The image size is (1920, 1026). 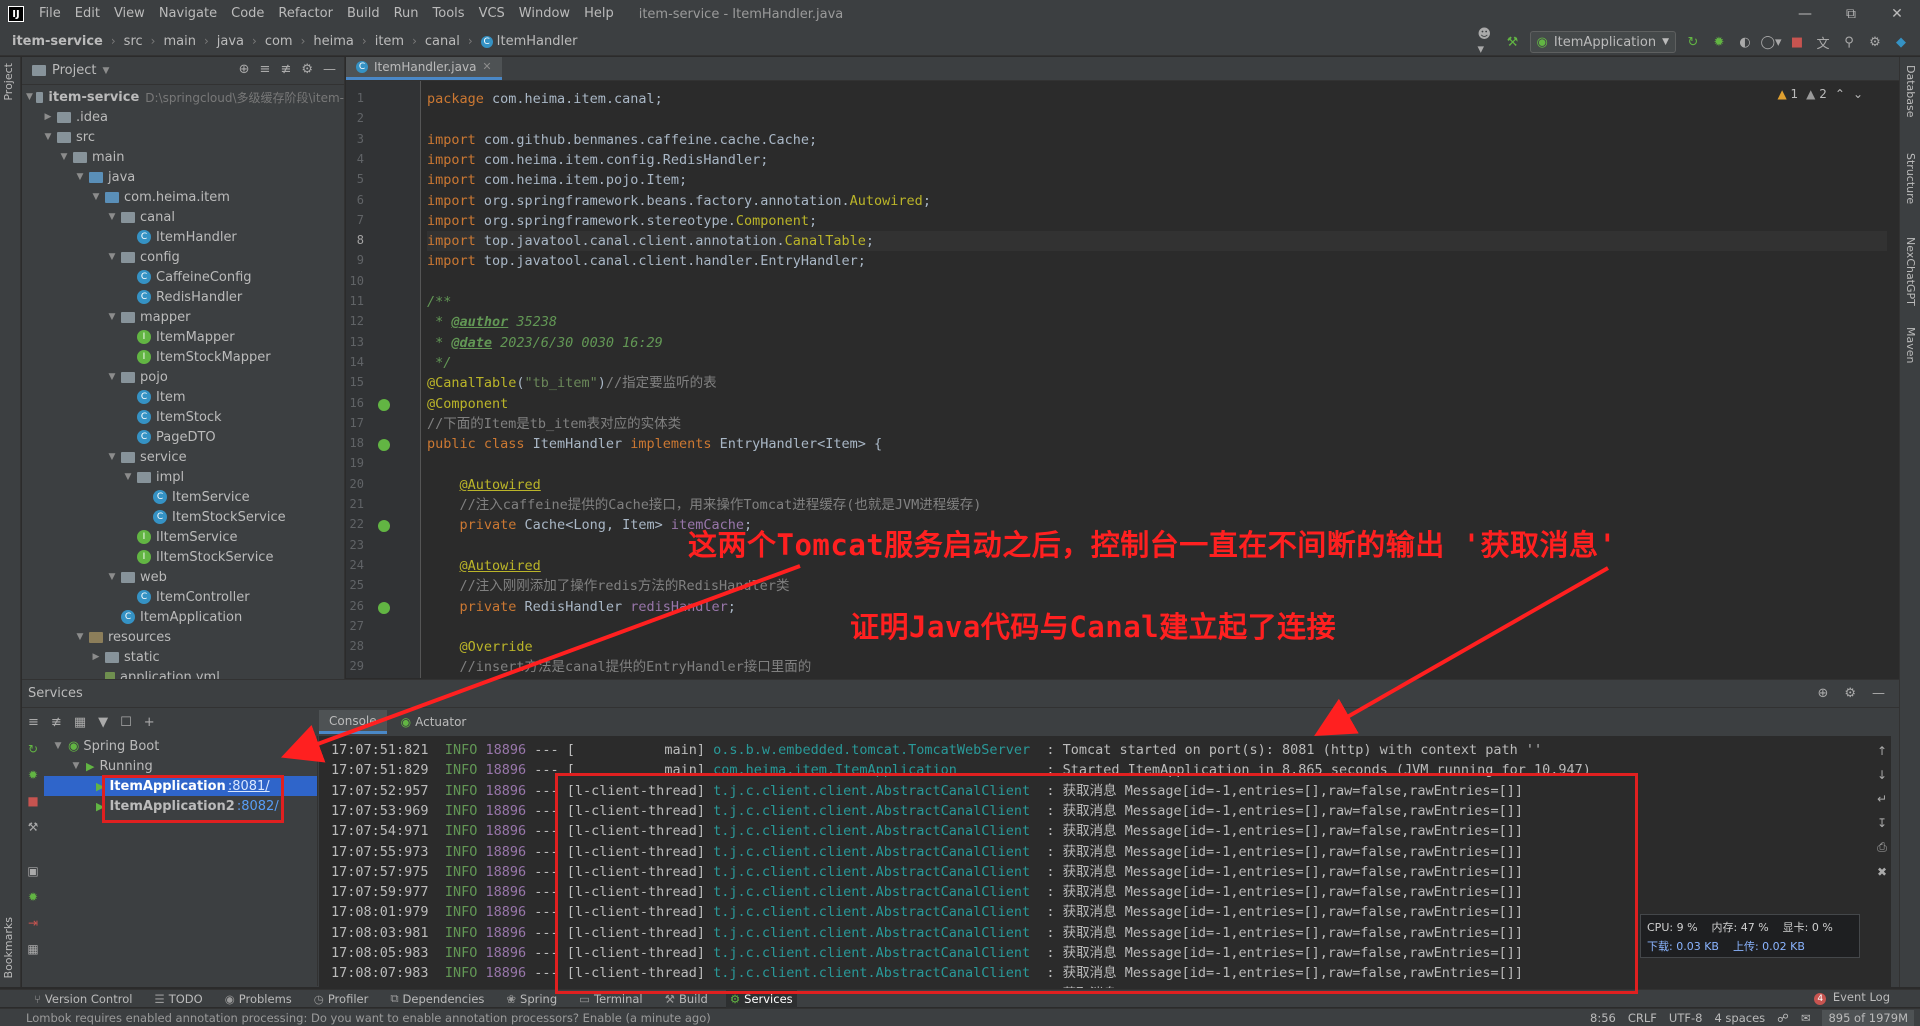 What do you see at coordinates (544, 14) in the screenshot?
I see `menu-item-window: Window` at bounding box center [544, 14].